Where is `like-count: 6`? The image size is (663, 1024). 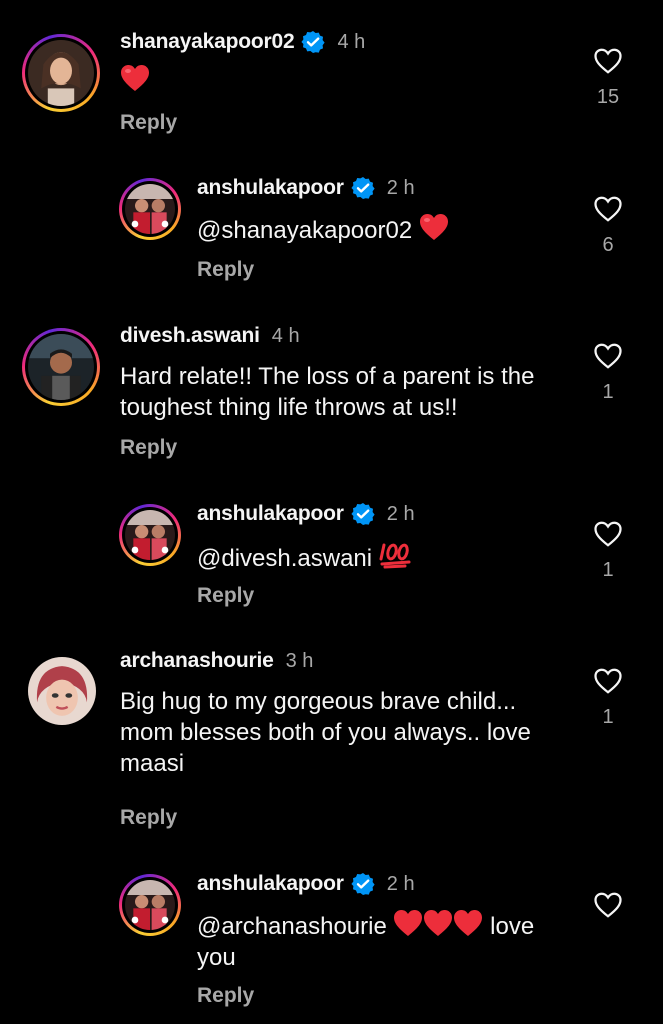 like-count: 6 is located at coordinates (608, 245).